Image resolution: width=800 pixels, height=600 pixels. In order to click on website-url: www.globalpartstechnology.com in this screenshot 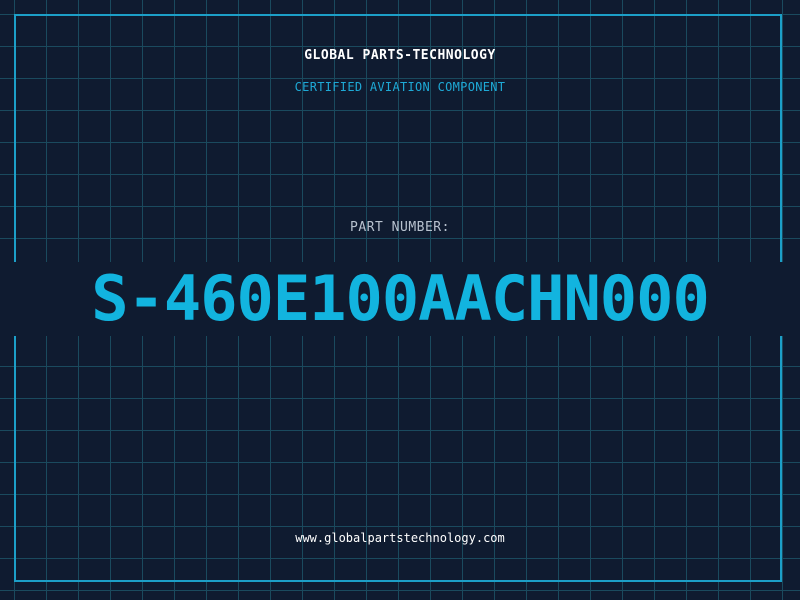, I will do `click(400, 538)`.